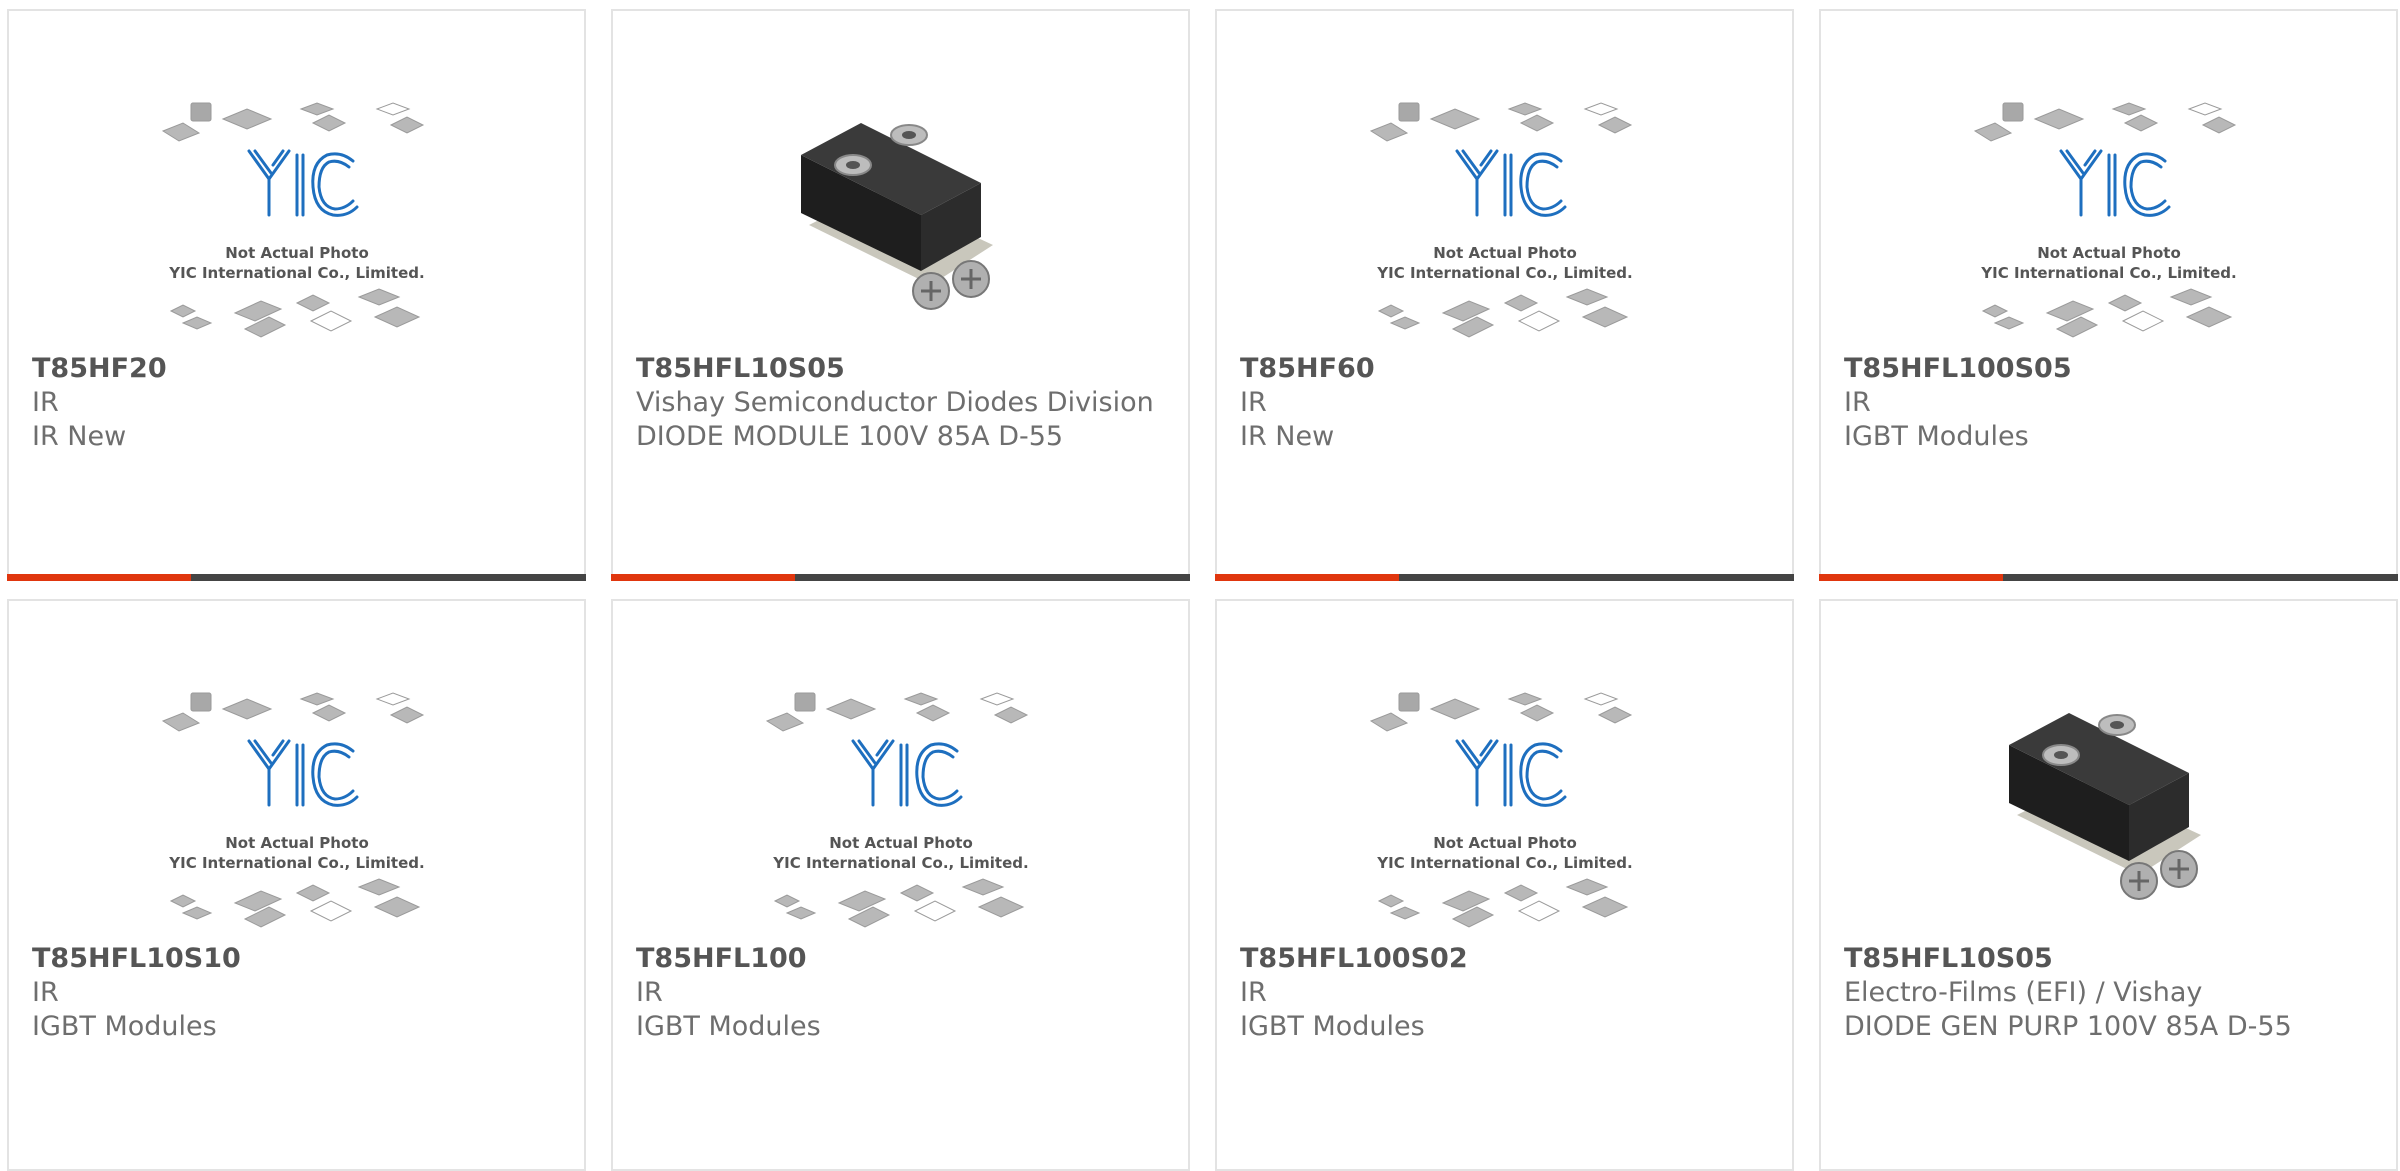 Image resolution: width=2400 pixels, height=1171 pixels. Describe the element at coordinates (2110, 403) in the screenshot. I see `product-info: T85HFL100S05 IR IGBT Modules` at that location.